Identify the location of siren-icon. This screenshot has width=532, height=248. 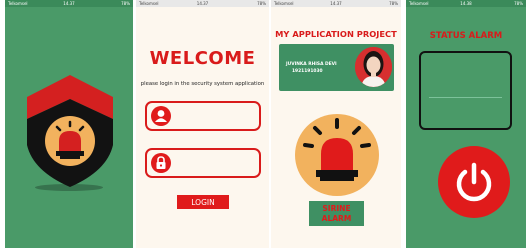
(337, 149).